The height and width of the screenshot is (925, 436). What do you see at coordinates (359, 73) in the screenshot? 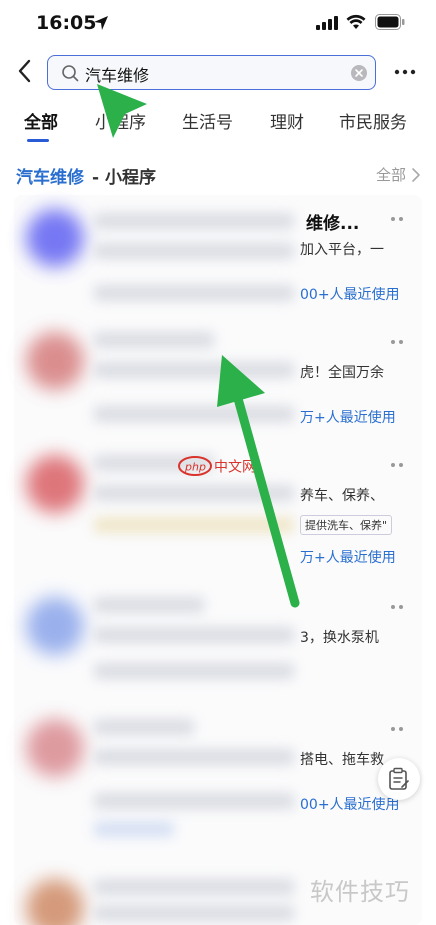
I see `clear-icon` at bounding box center [359, 73].